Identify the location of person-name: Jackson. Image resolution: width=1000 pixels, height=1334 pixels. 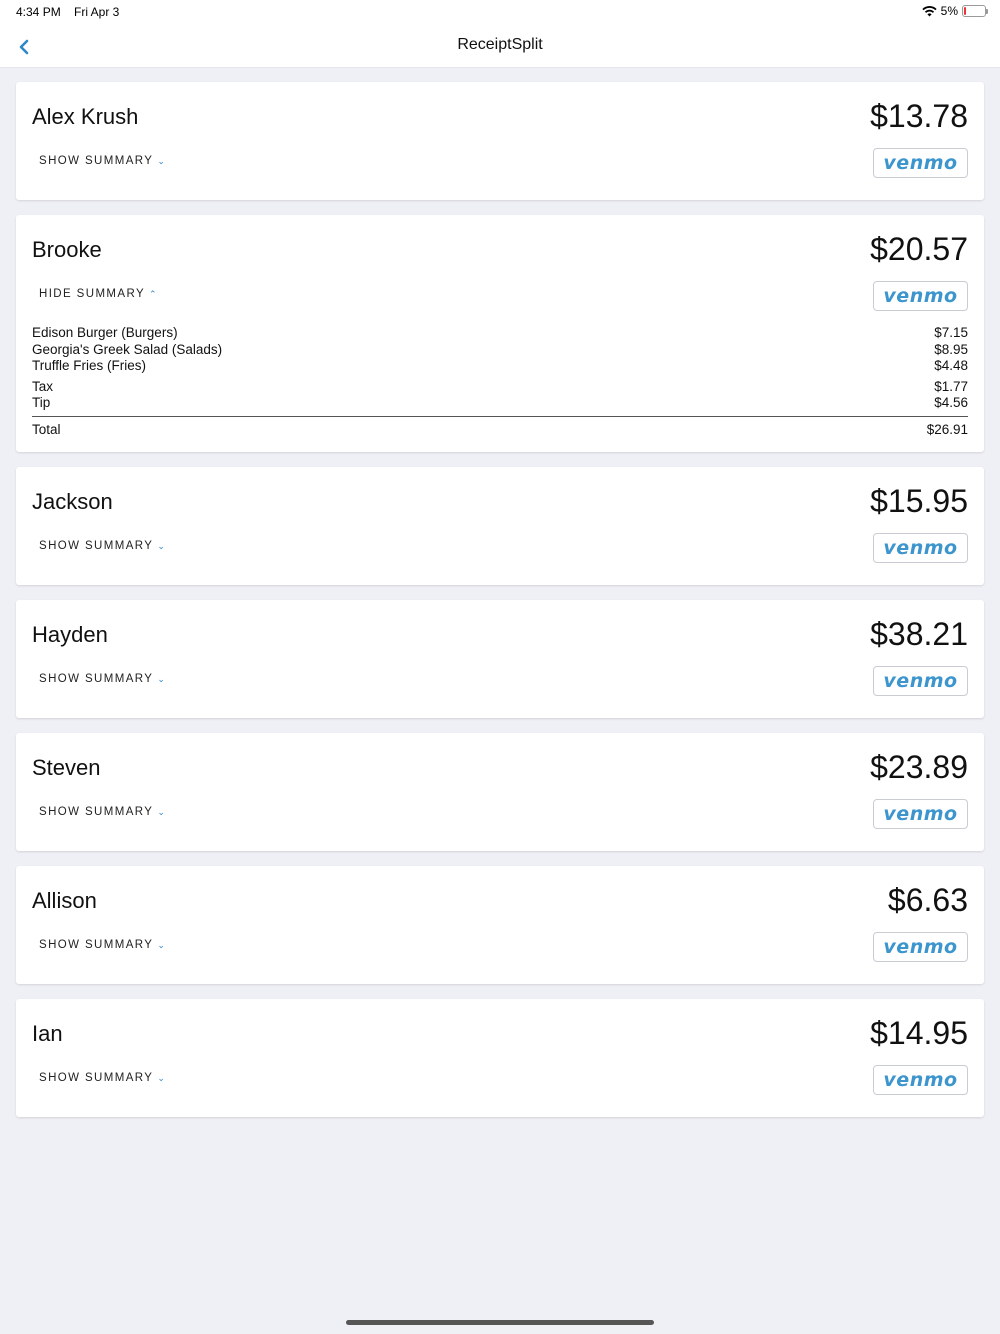
(72, 501).